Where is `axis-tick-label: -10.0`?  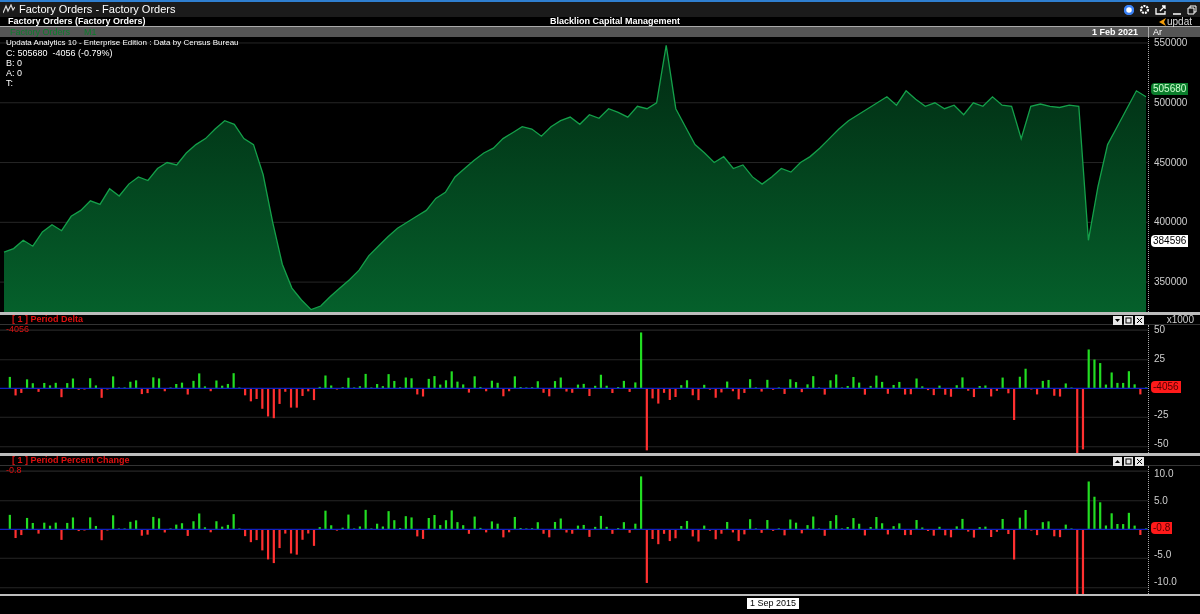 axis-tick-label: -10.0 is located at coordinates (1165, 582).